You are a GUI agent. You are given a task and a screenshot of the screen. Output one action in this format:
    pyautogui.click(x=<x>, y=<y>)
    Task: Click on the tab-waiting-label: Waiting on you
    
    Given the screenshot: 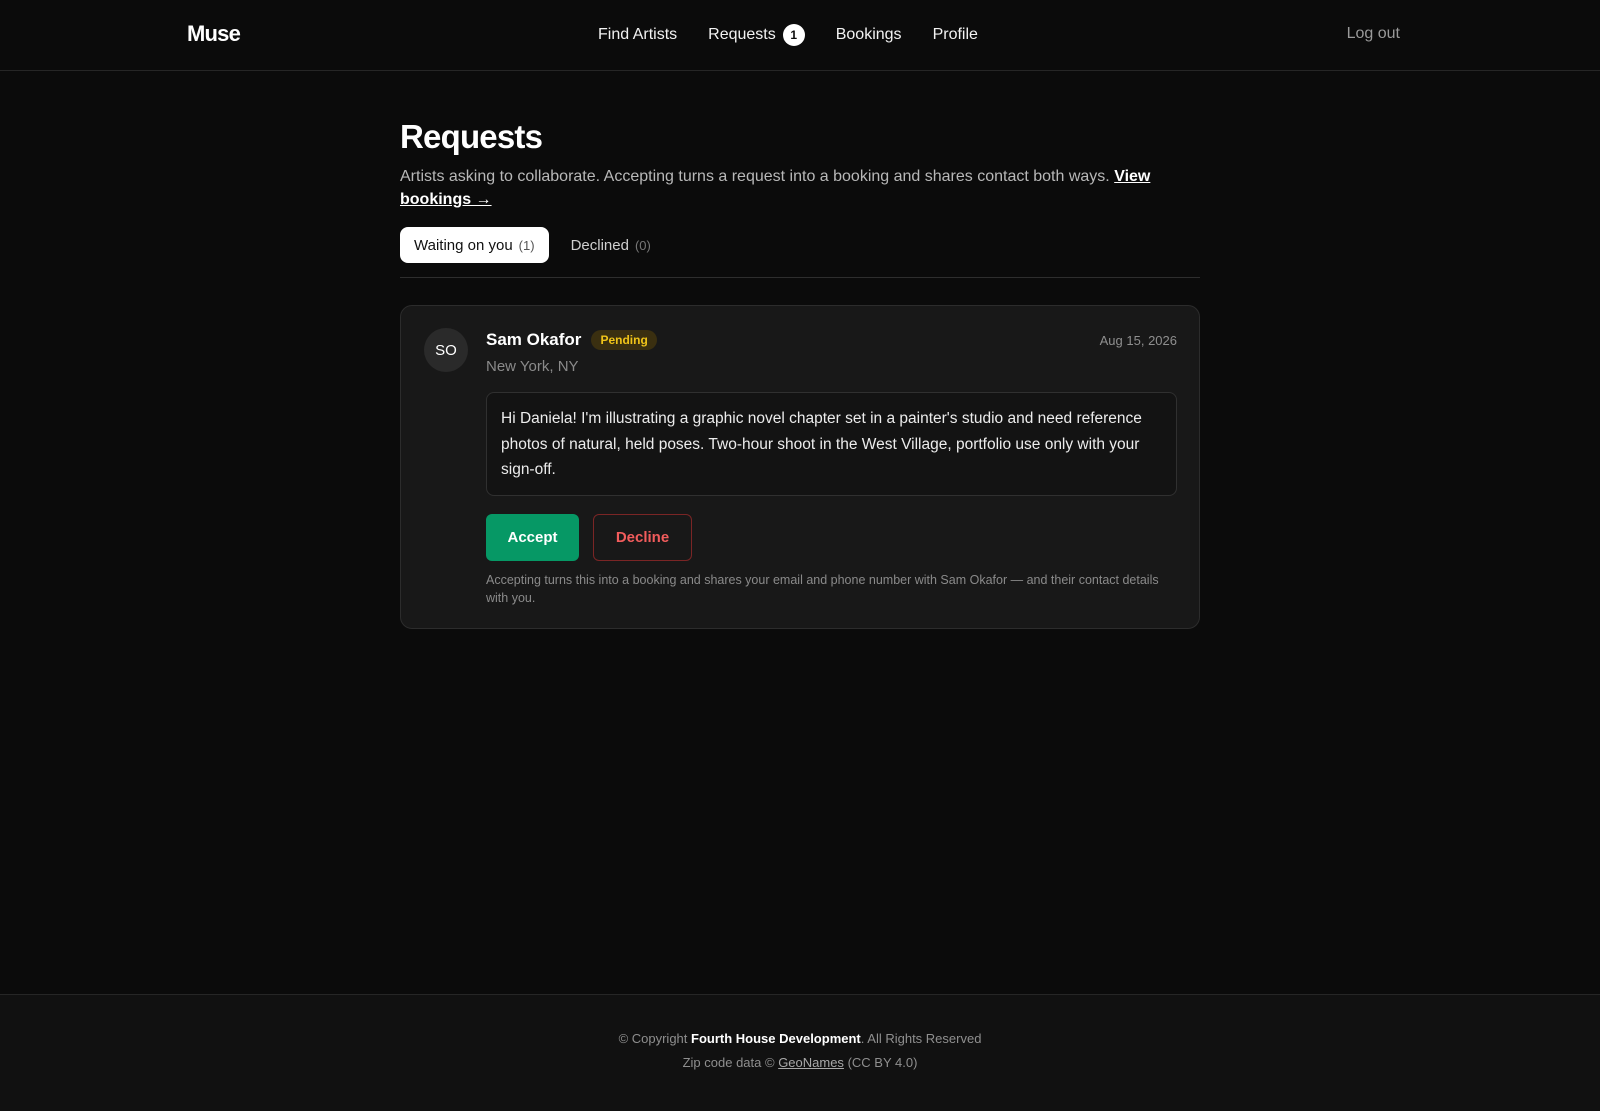 What is the action you would take?
    pyautogui.click(x=463, y=245)
    